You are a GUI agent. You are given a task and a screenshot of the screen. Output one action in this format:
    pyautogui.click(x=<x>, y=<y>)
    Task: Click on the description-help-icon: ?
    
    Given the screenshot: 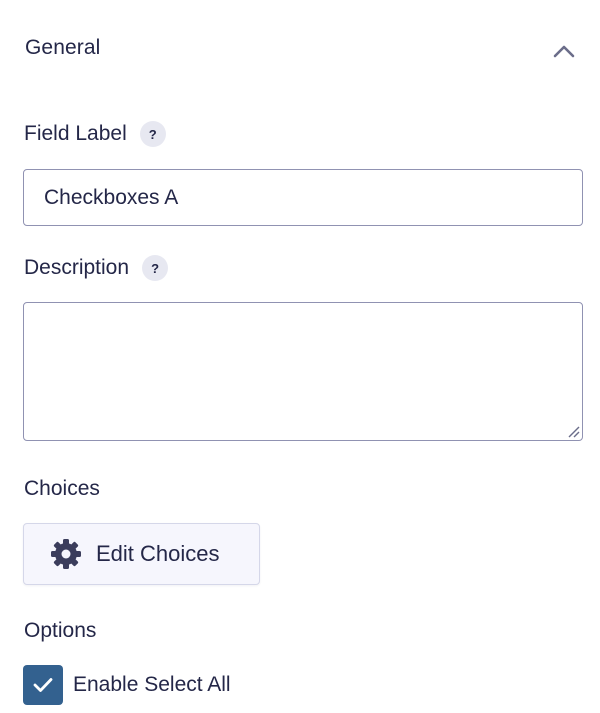 What is the action you would take?
    pyautogui.click(x=155, y=268)
    